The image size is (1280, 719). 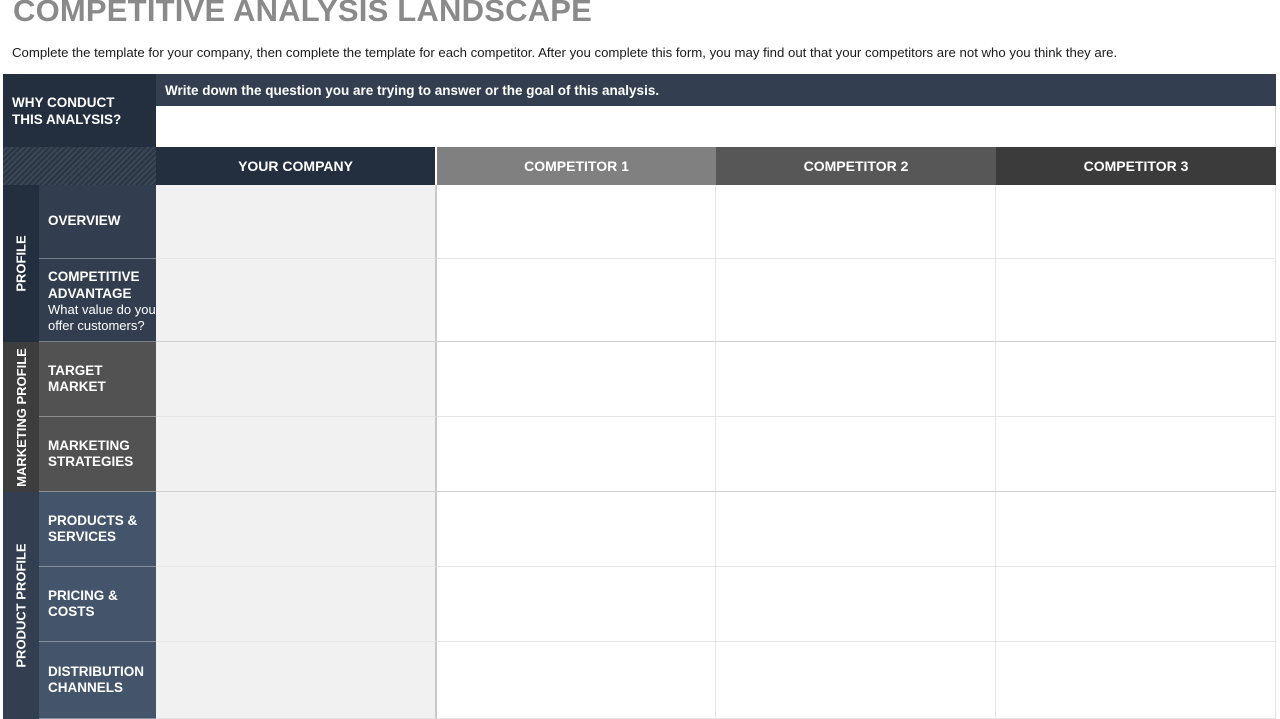 I want to click on row-label-distribution-channels-line2: CHANNELS, so click(x=86, y=687).